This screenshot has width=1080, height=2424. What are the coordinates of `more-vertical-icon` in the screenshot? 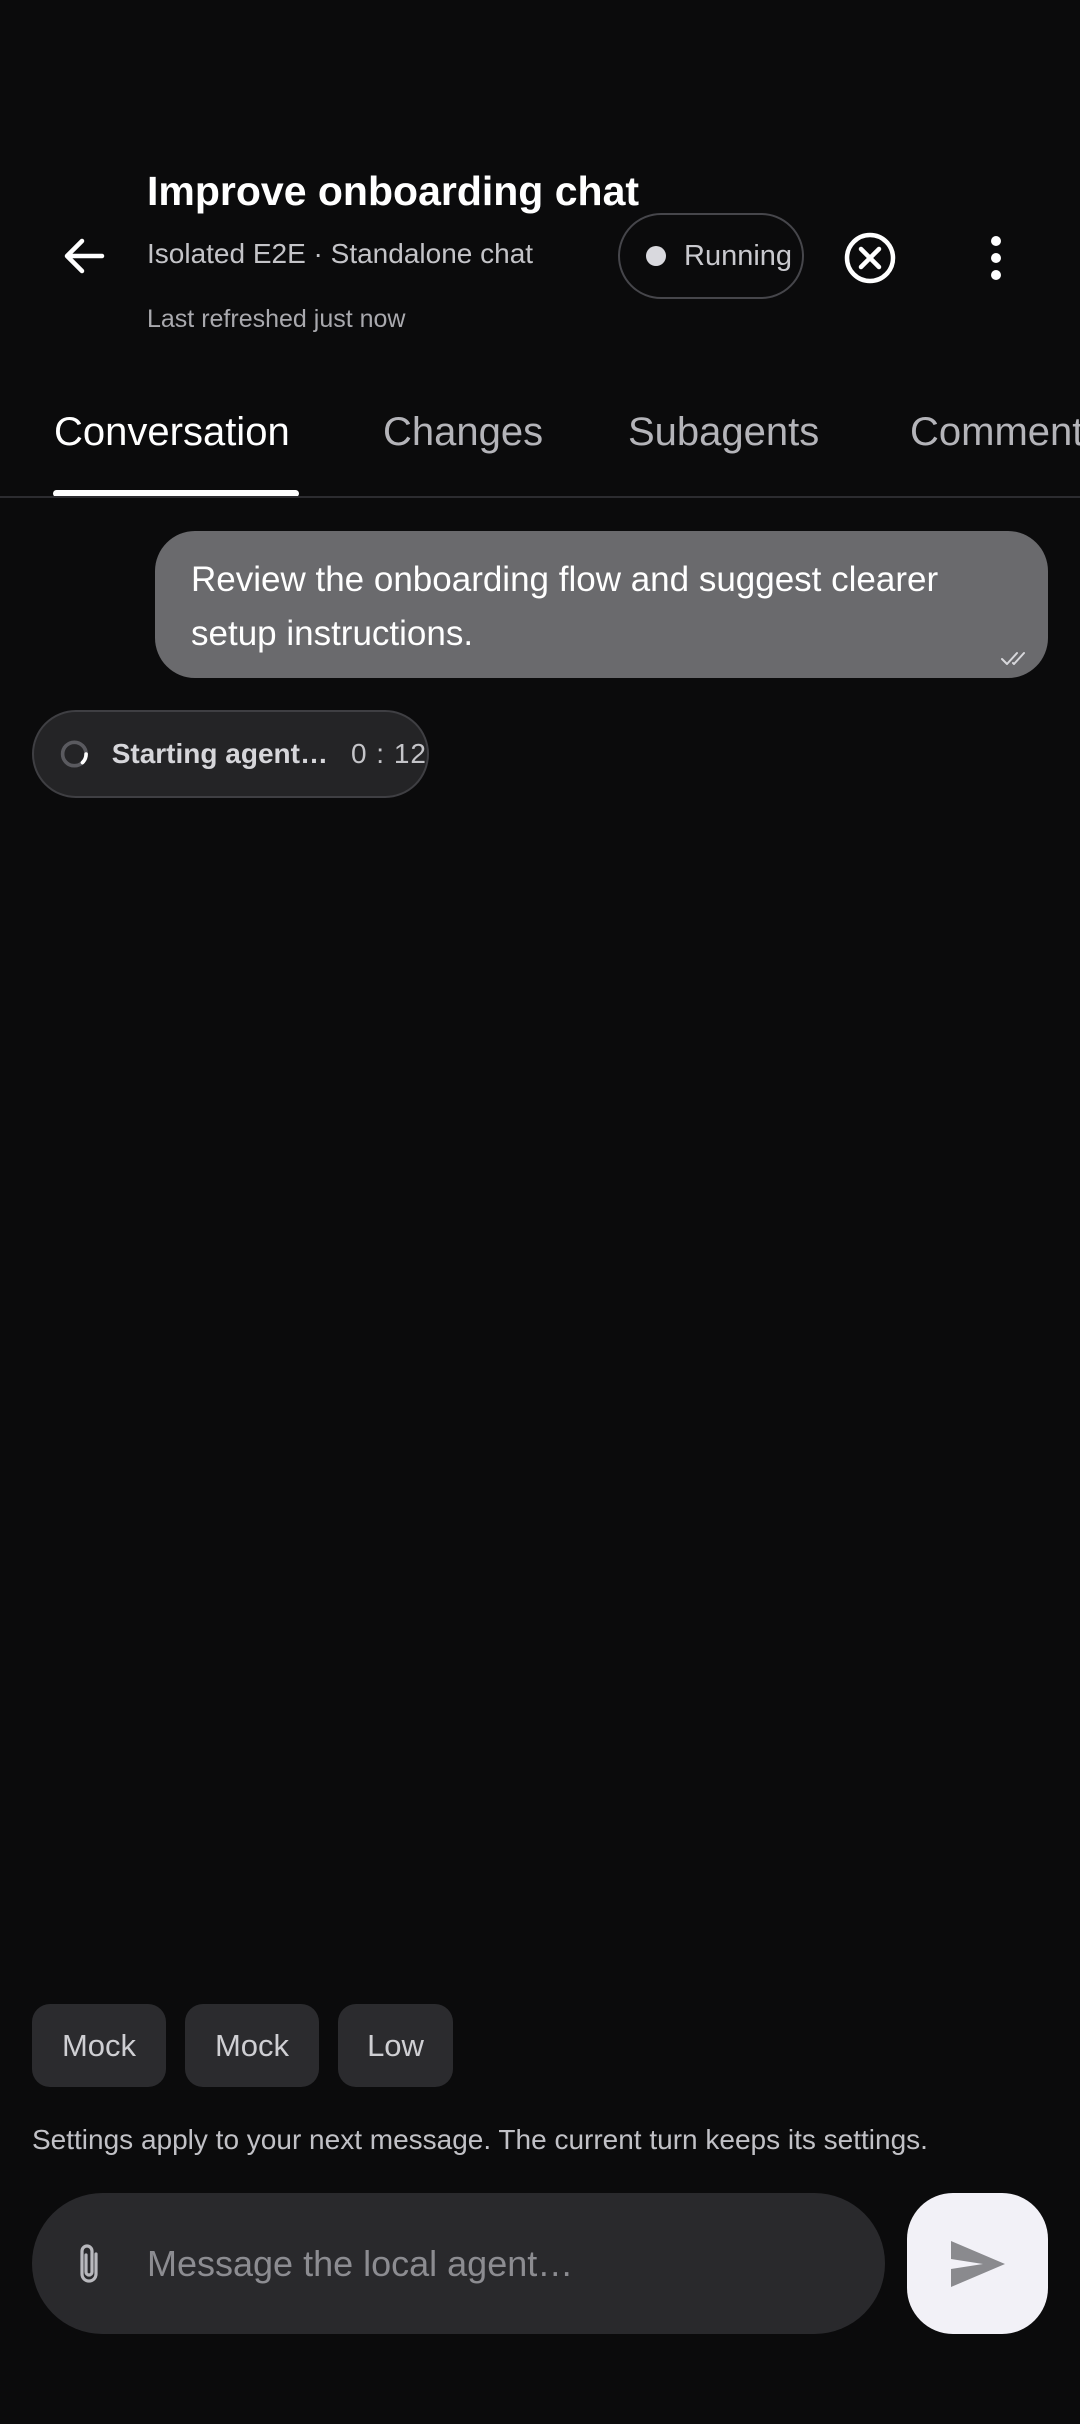 It's located at (996, 258).